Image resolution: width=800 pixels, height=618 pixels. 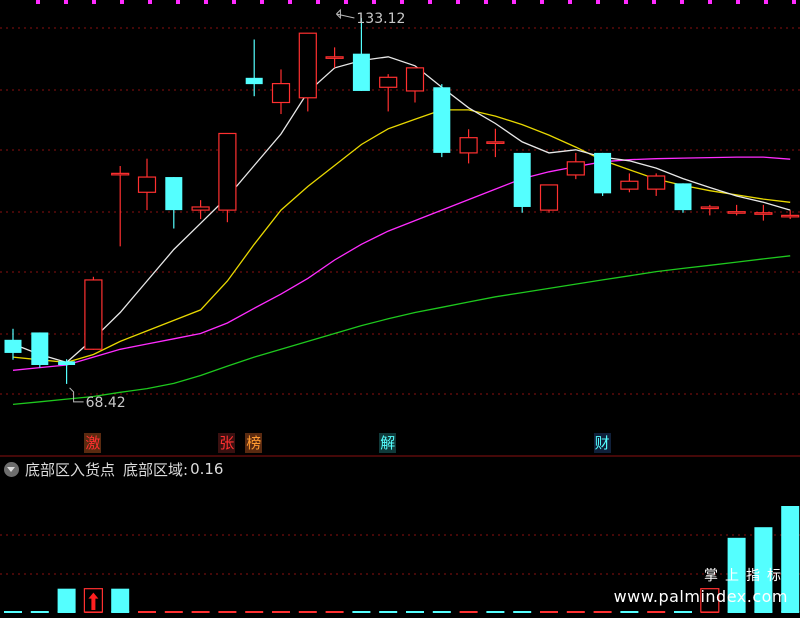 What do you see at coordinates (227, 443) in the screenshot?
I see `event-marker: 张` at bounding box center [227, 443].